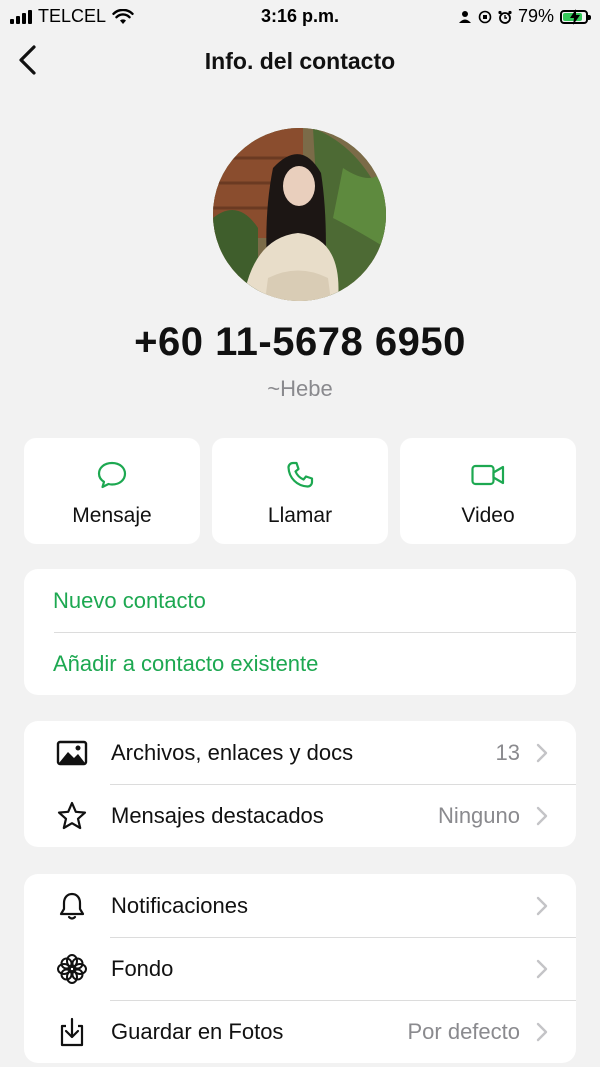 Image resolution: width=600 pixels, height=1067 pixels. What do you see at coordinates (485, 16) in the screenshot?
I see `orientation-lock-icon` at bounding box center [485, 16].